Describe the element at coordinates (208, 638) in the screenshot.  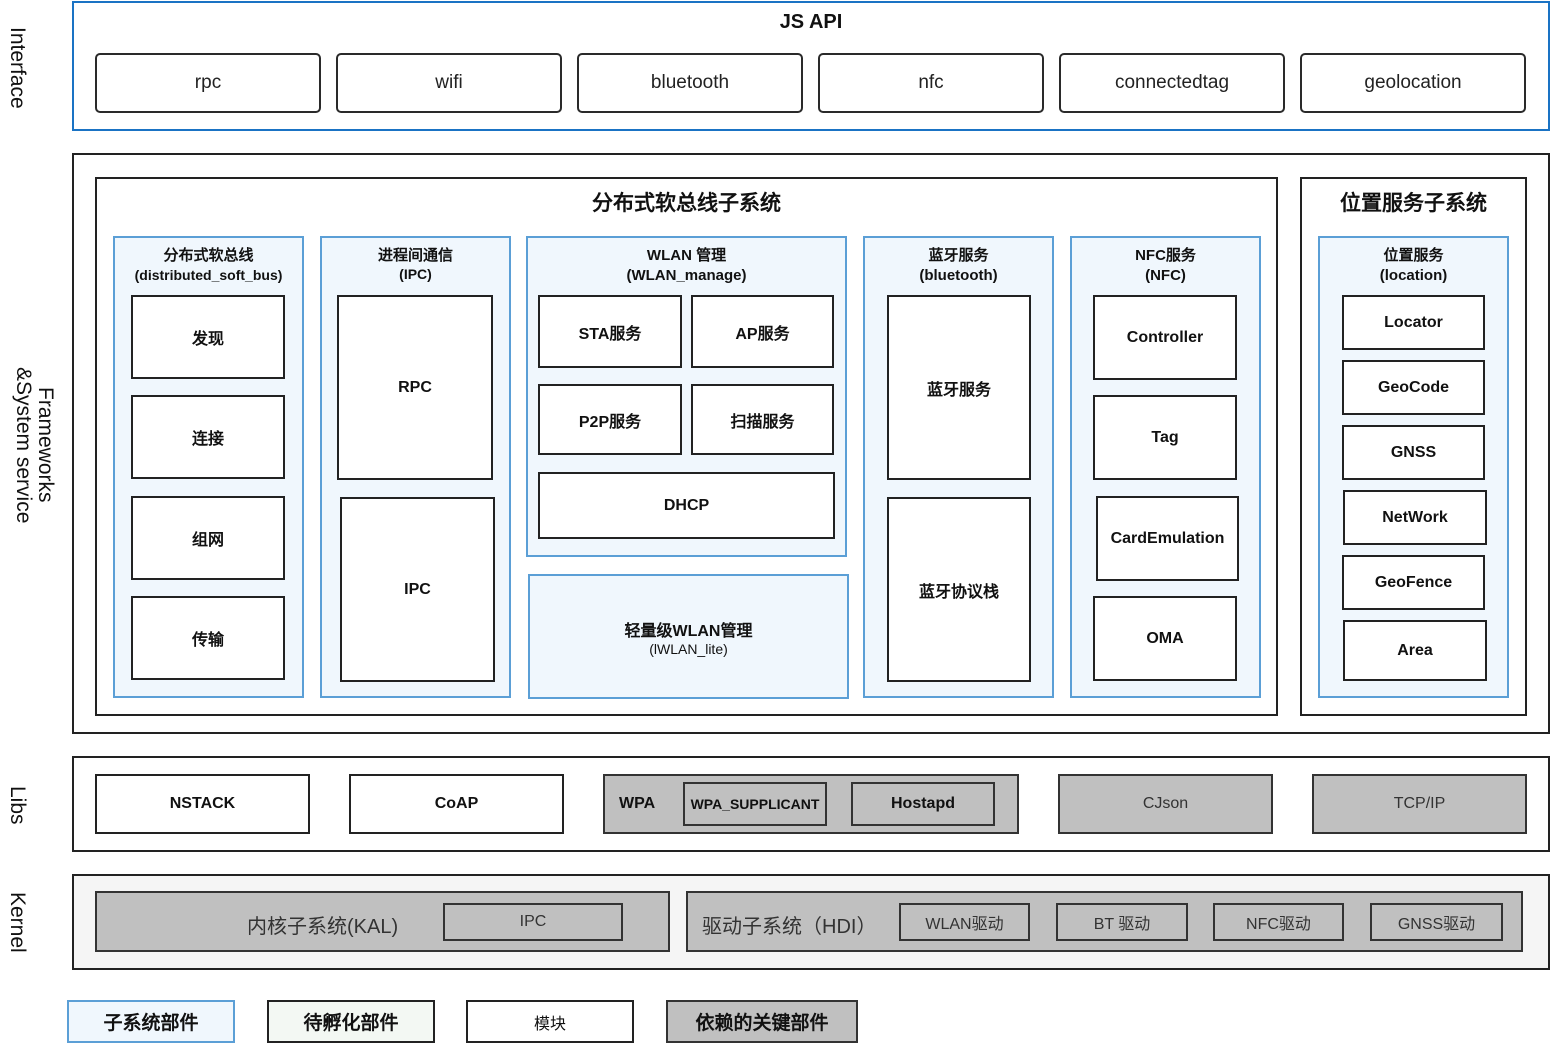
I see `module-transmission: 传输` at that location.